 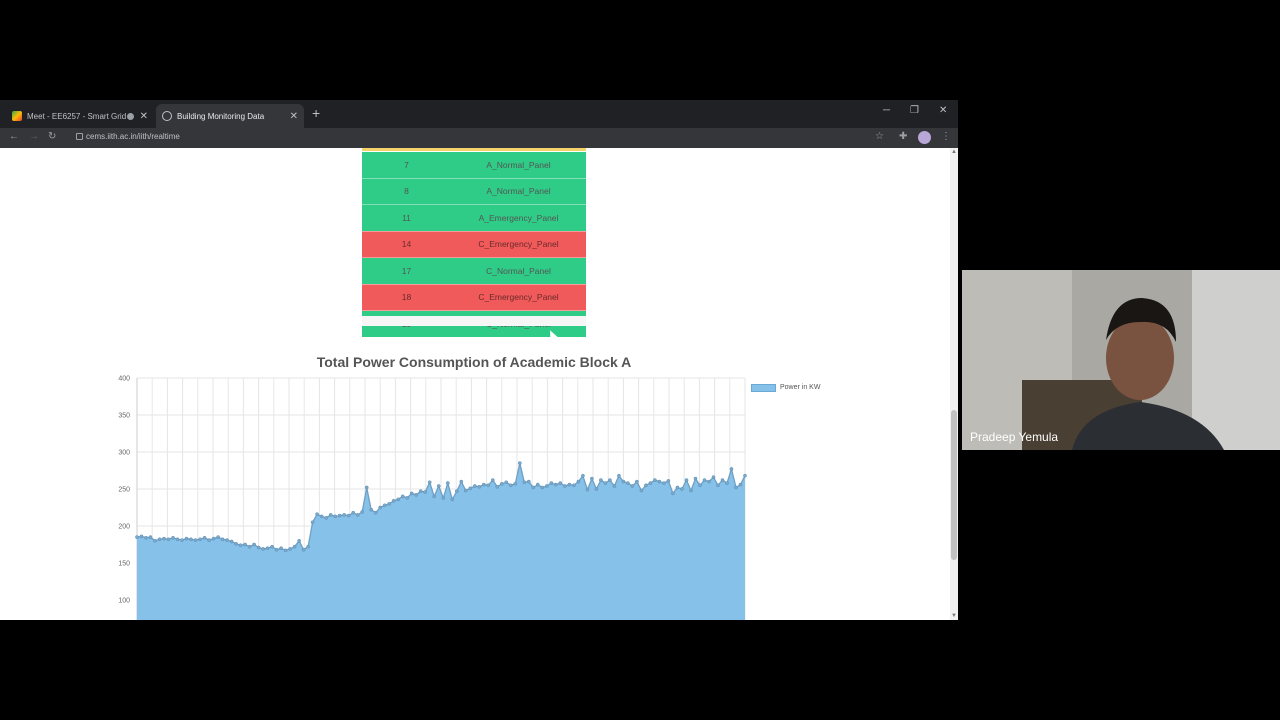 I want to click on url-field: cems.iith.ac.in/iith/realtime, so click(x=133, y=136).